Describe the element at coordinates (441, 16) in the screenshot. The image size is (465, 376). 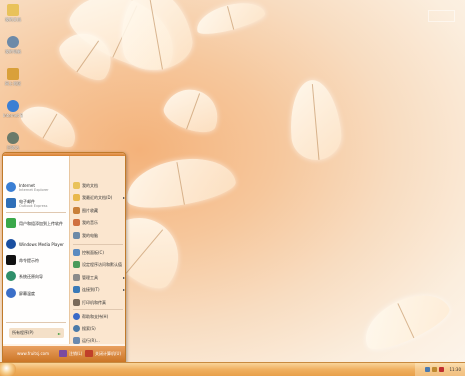
I see `watermark` at that location.